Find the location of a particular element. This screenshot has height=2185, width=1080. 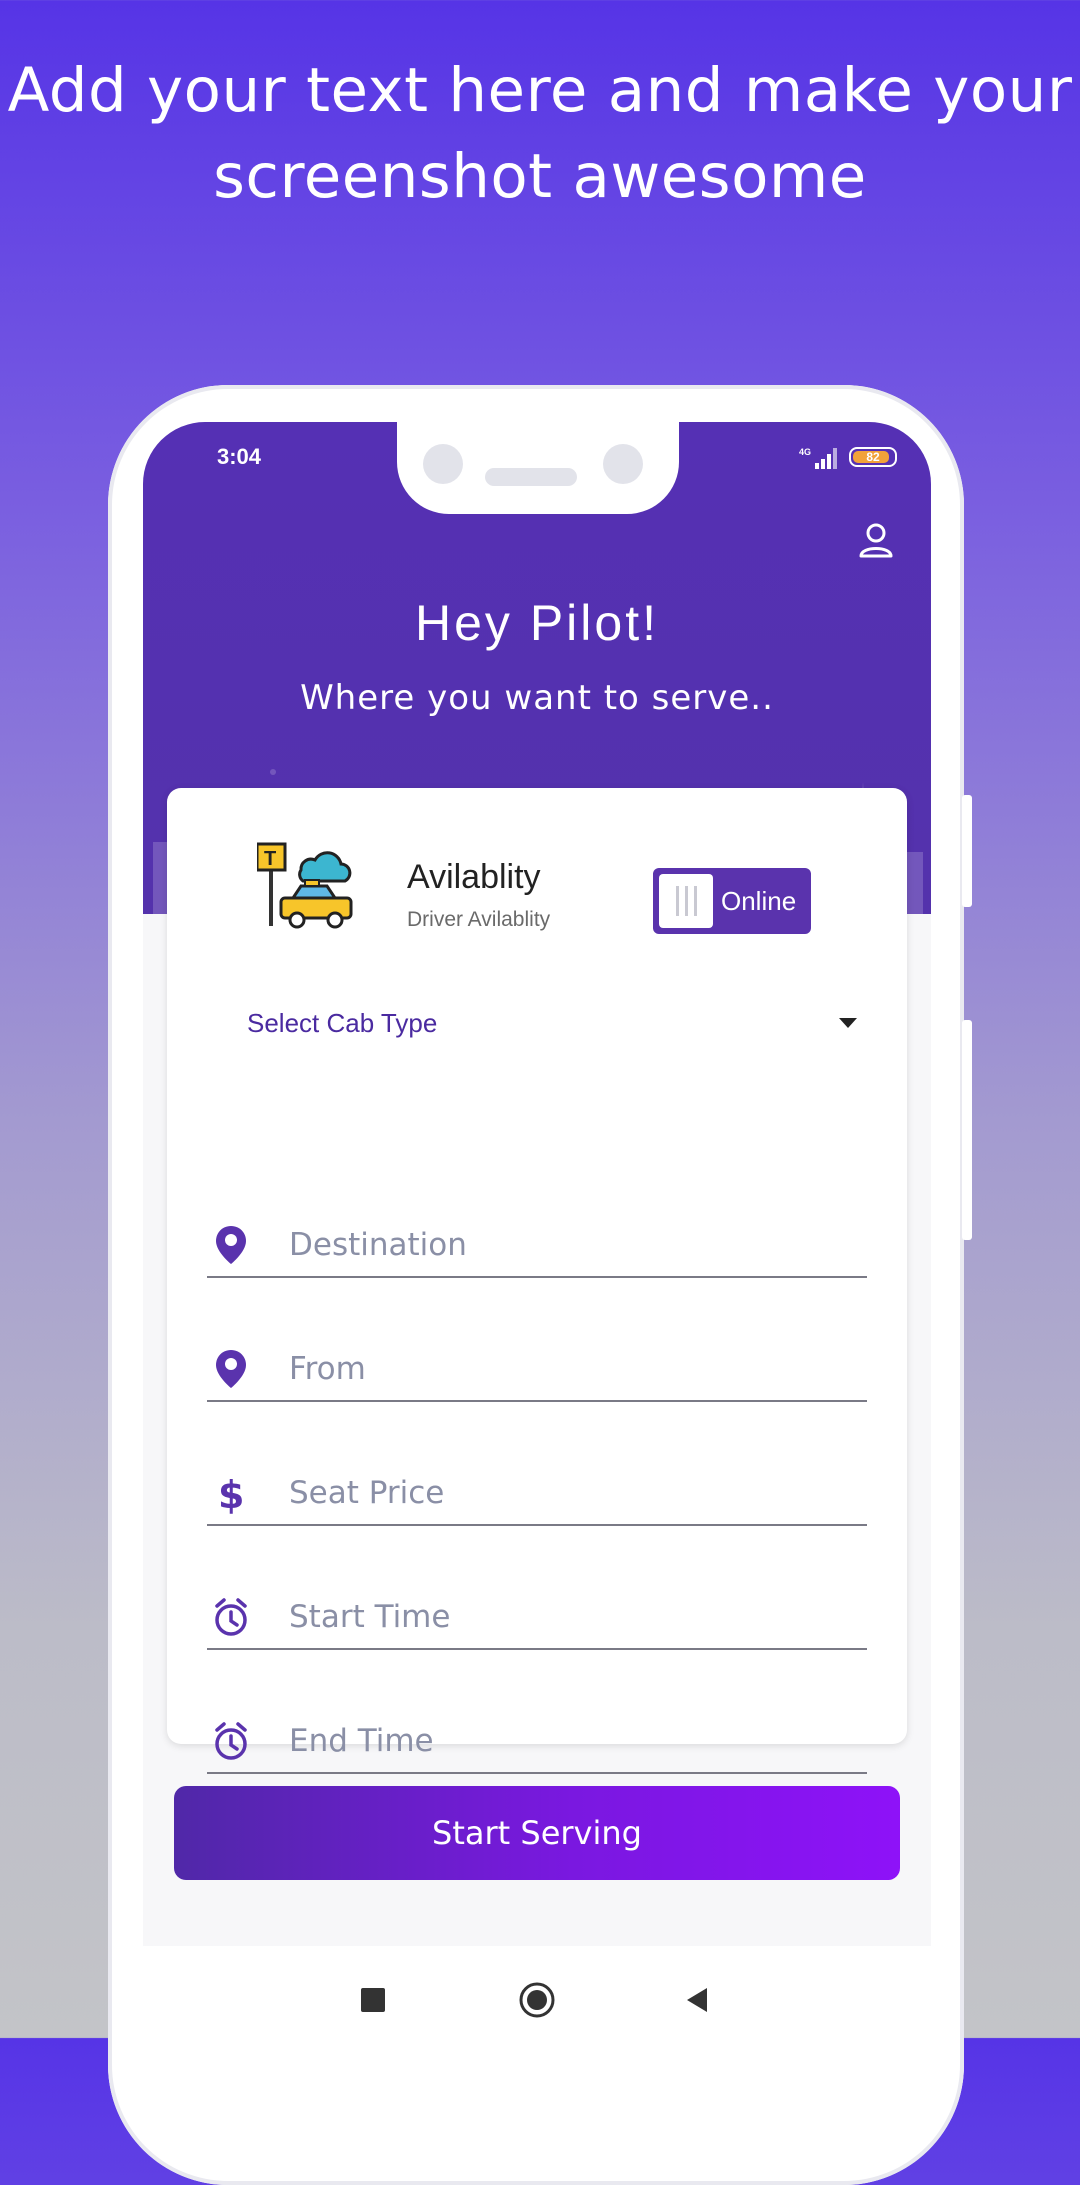

cab-type-select: Select Cab Type is located at coordinates (552, 1023).